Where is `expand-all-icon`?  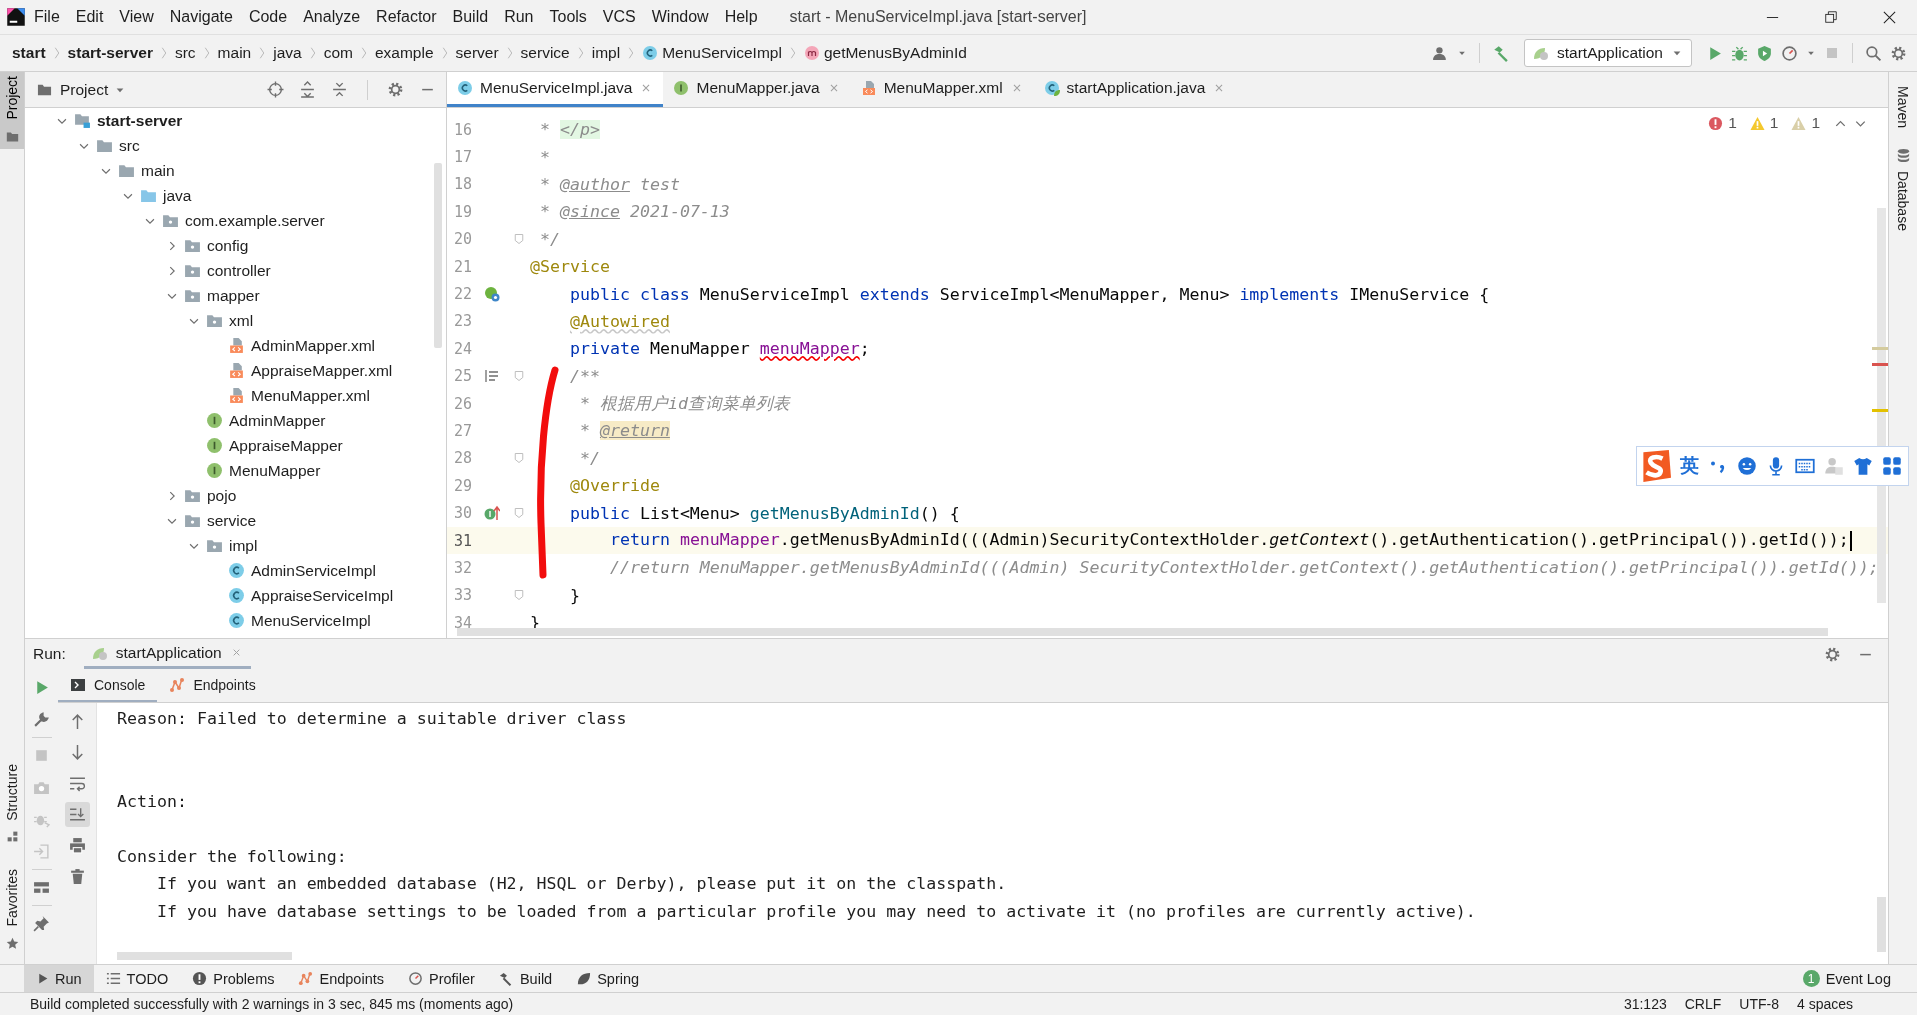 expand-all-icon is located at coordinates (307, 89).